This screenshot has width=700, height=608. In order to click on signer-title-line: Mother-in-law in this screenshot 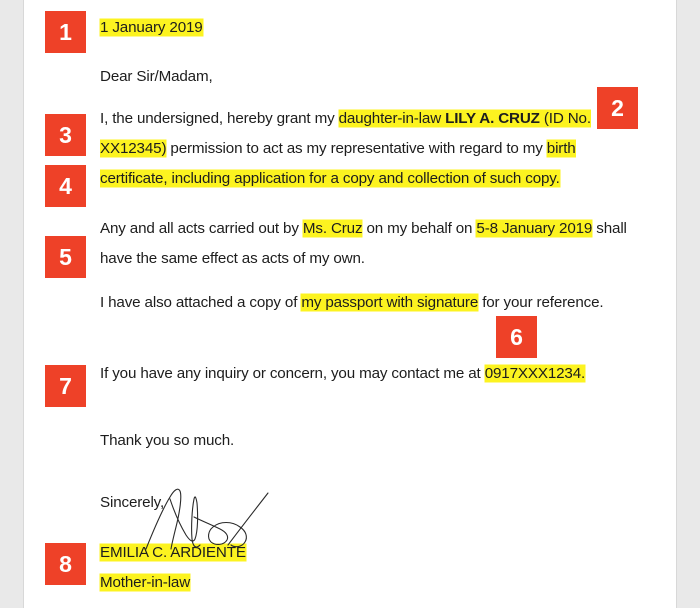, I will do `click(370, 583)`.